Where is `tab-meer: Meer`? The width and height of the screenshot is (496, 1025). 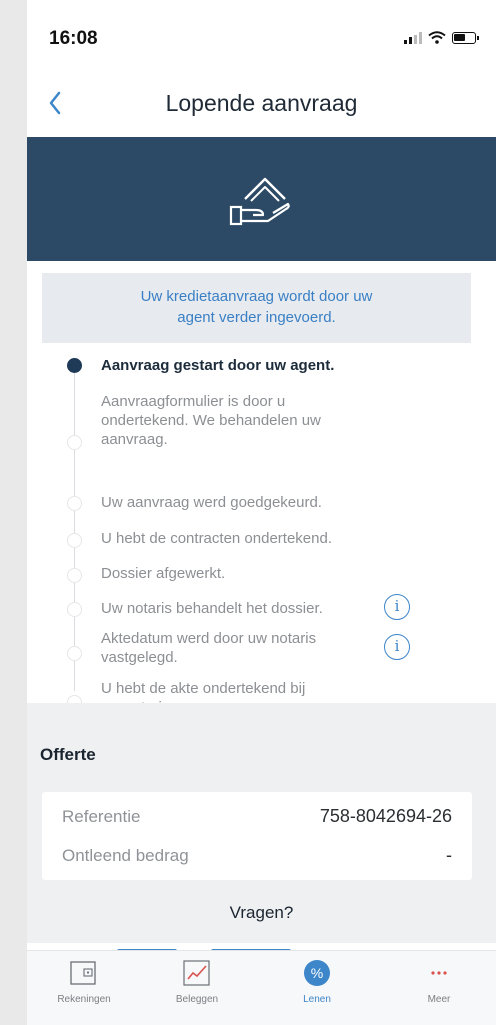 tab-meer: Meer is located at coordinates (439, 982).